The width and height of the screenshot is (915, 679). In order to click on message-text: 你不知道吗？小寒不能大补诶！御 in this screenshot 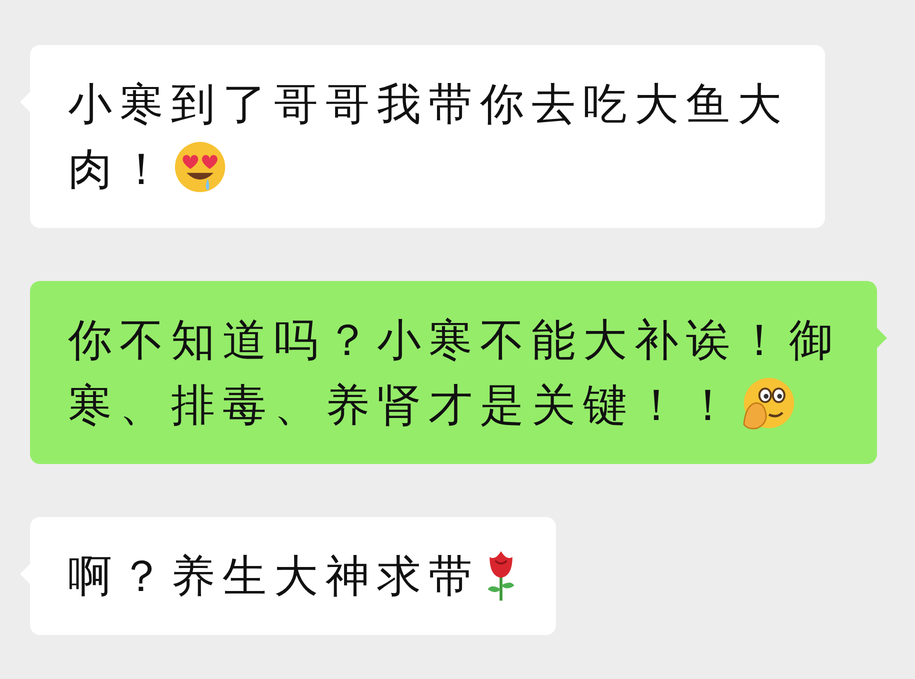, I will do `click(454, 340)`.